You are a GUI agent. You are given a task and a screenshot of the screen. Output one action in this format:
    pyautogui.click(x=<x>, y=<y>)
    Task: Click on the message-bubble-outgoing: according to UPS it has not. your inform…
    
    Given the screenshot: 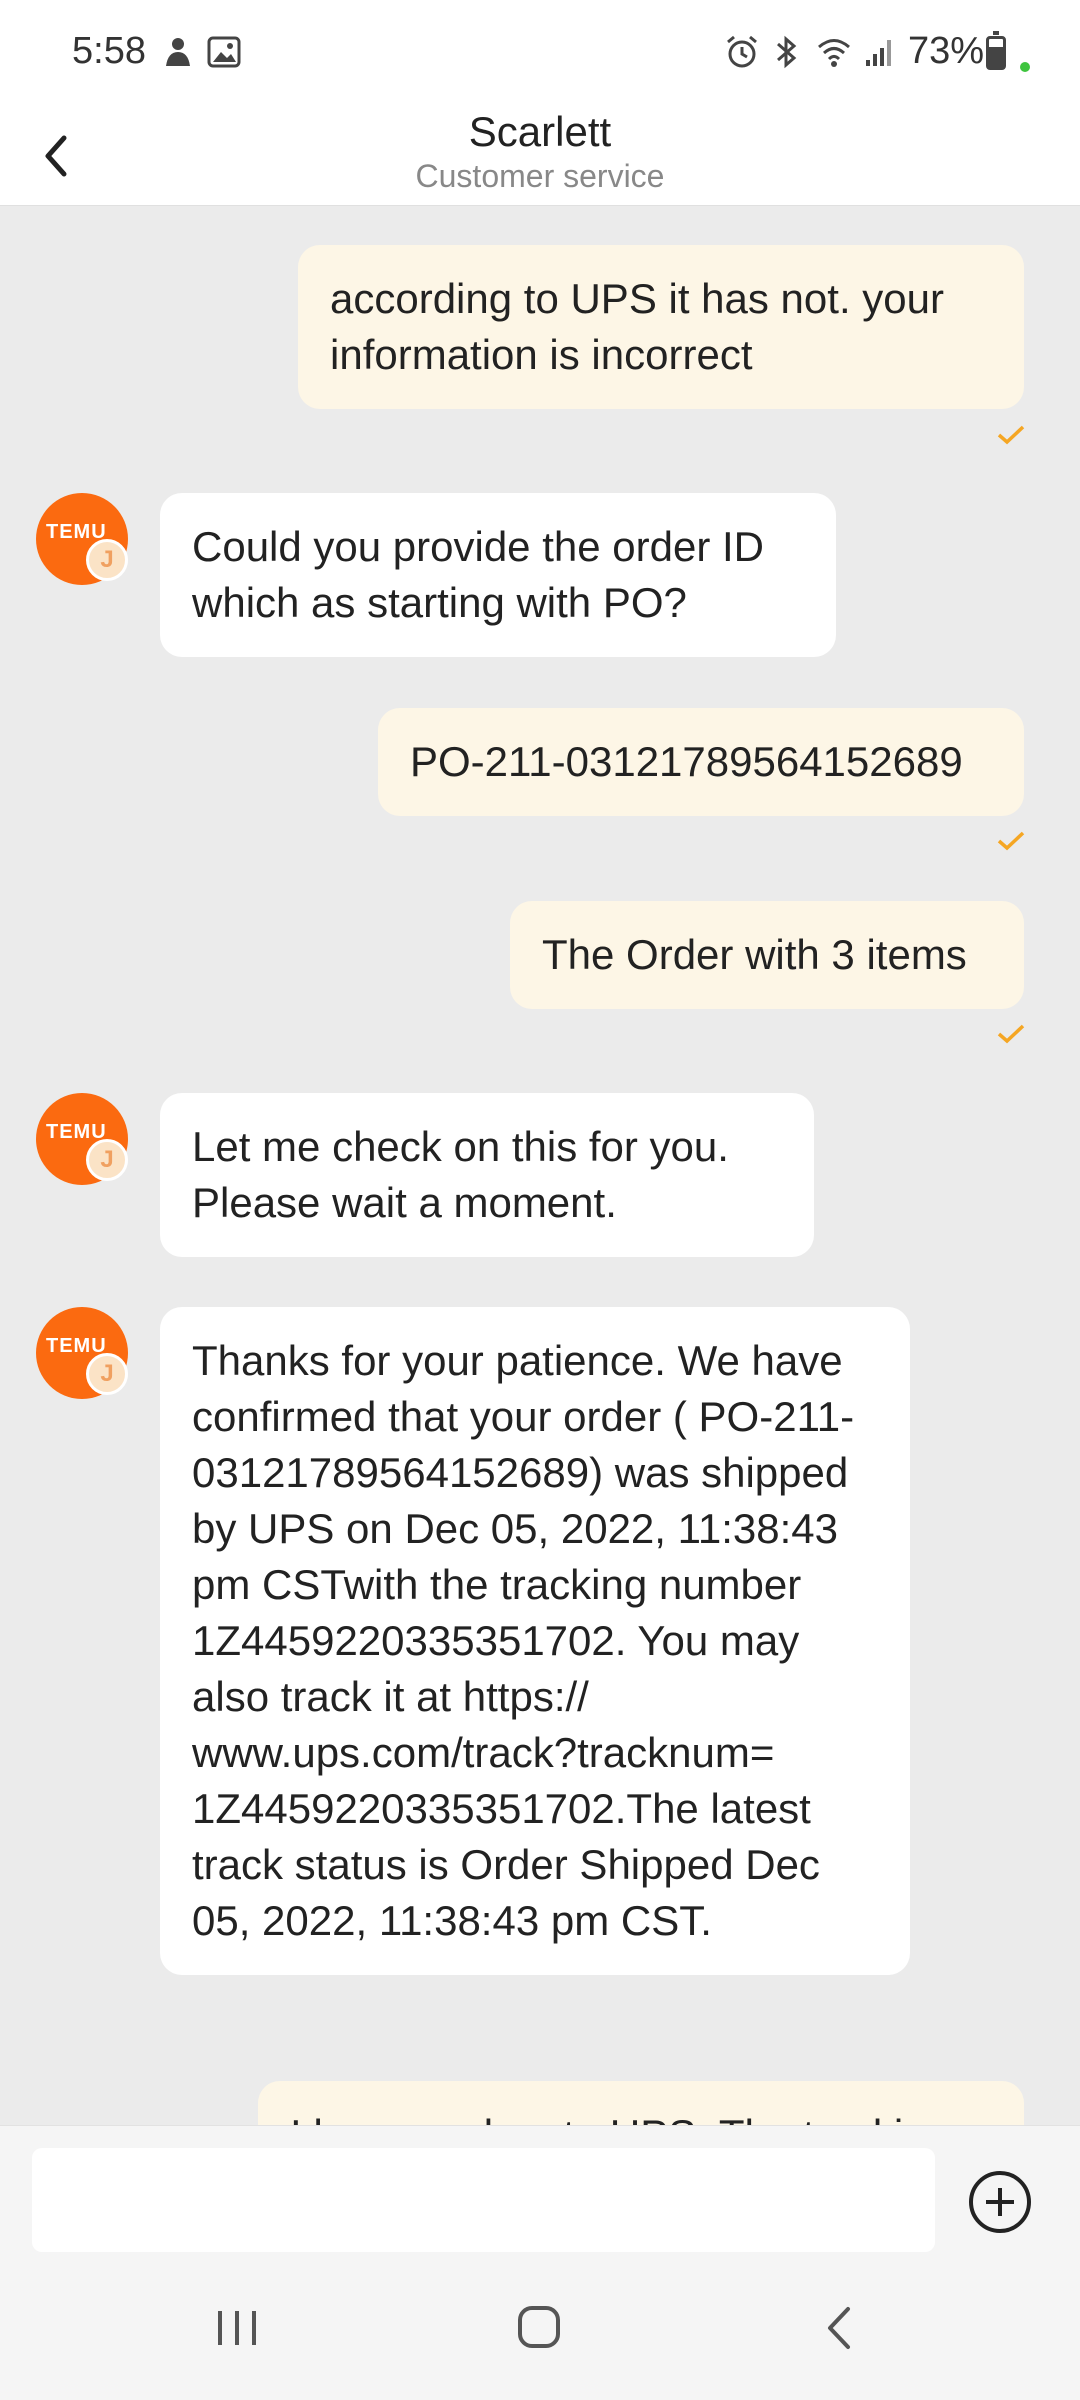 What is the action you would take?
    pyautogui.click(x=661, y=327)
    